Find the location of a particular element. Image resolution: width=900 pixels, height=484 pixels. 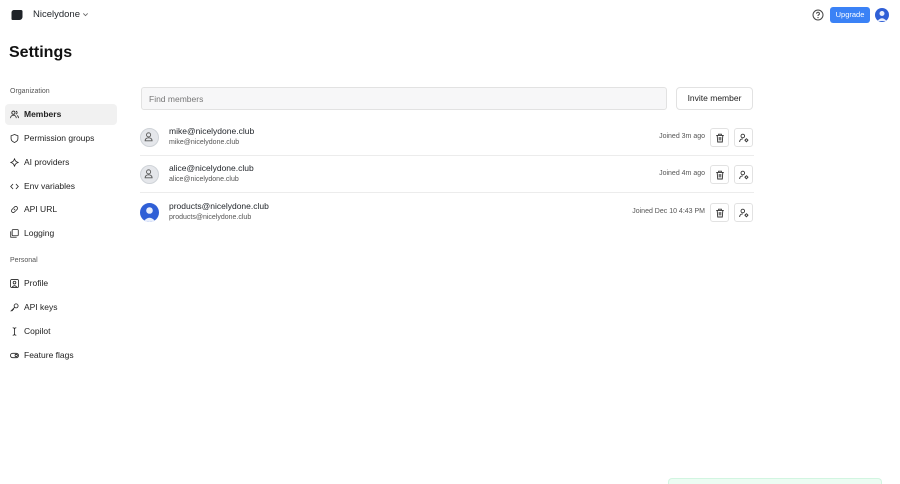

member-joined-date: Joined 4m ago is located at coordinates (682, 173).